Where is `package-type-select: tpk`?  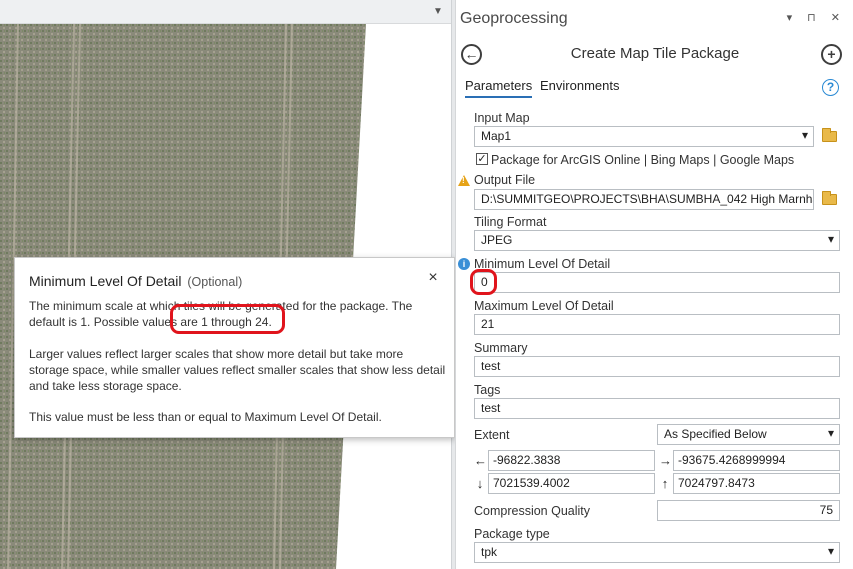 package-type-select: tpk is located at coordinates (657, 552).